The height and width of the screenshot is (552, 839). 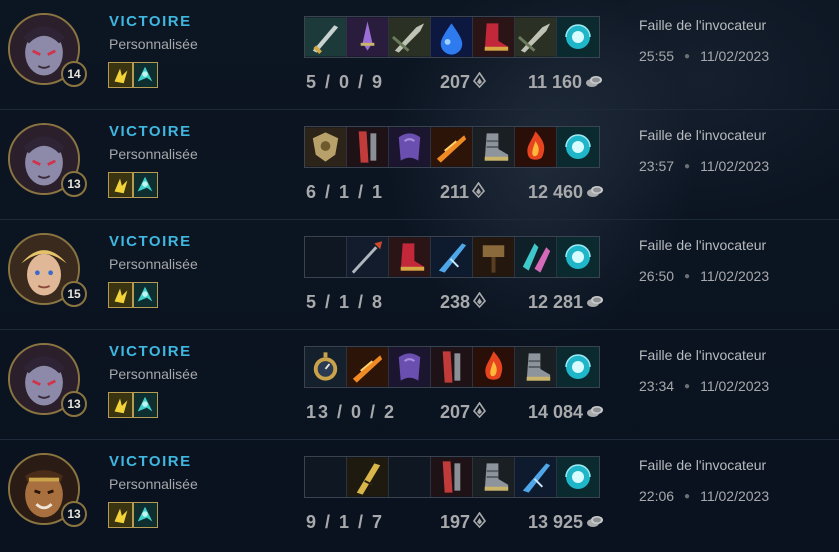 What do you see at coordinates (74, 294) in the screenshot?
I see `champion-level-badge: 15` at bounding box center [74, 294].